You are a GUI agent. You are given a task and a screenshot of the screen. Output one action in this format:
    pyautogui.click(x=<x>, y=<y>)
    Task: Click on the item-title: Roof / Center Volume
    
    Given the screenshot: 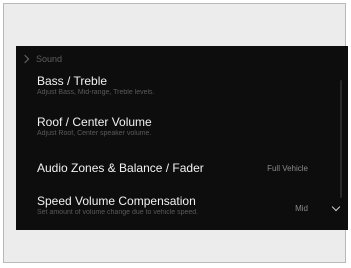 What is the action you would take?
    pyautogui.click(x=94, y=122)
    